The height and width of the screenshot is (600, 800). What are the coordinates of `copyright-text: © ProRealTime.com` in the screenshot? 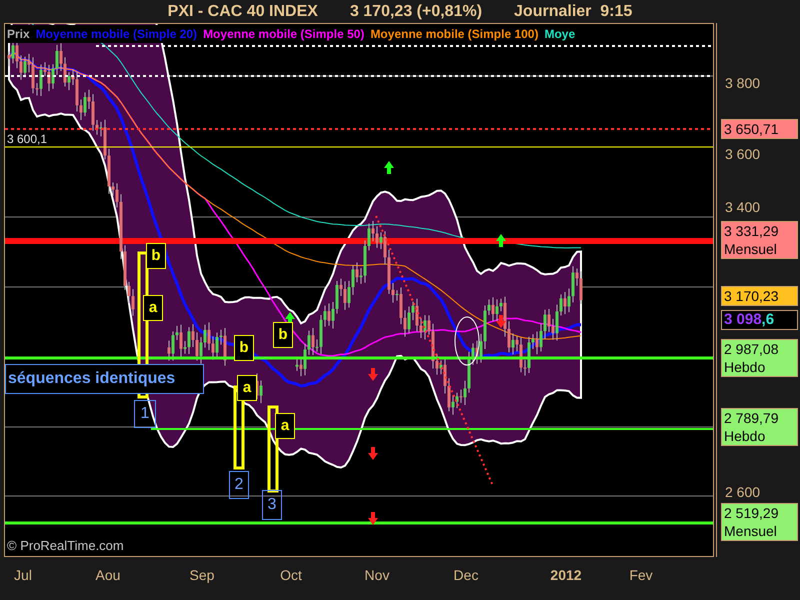 It's located at (65, 545).